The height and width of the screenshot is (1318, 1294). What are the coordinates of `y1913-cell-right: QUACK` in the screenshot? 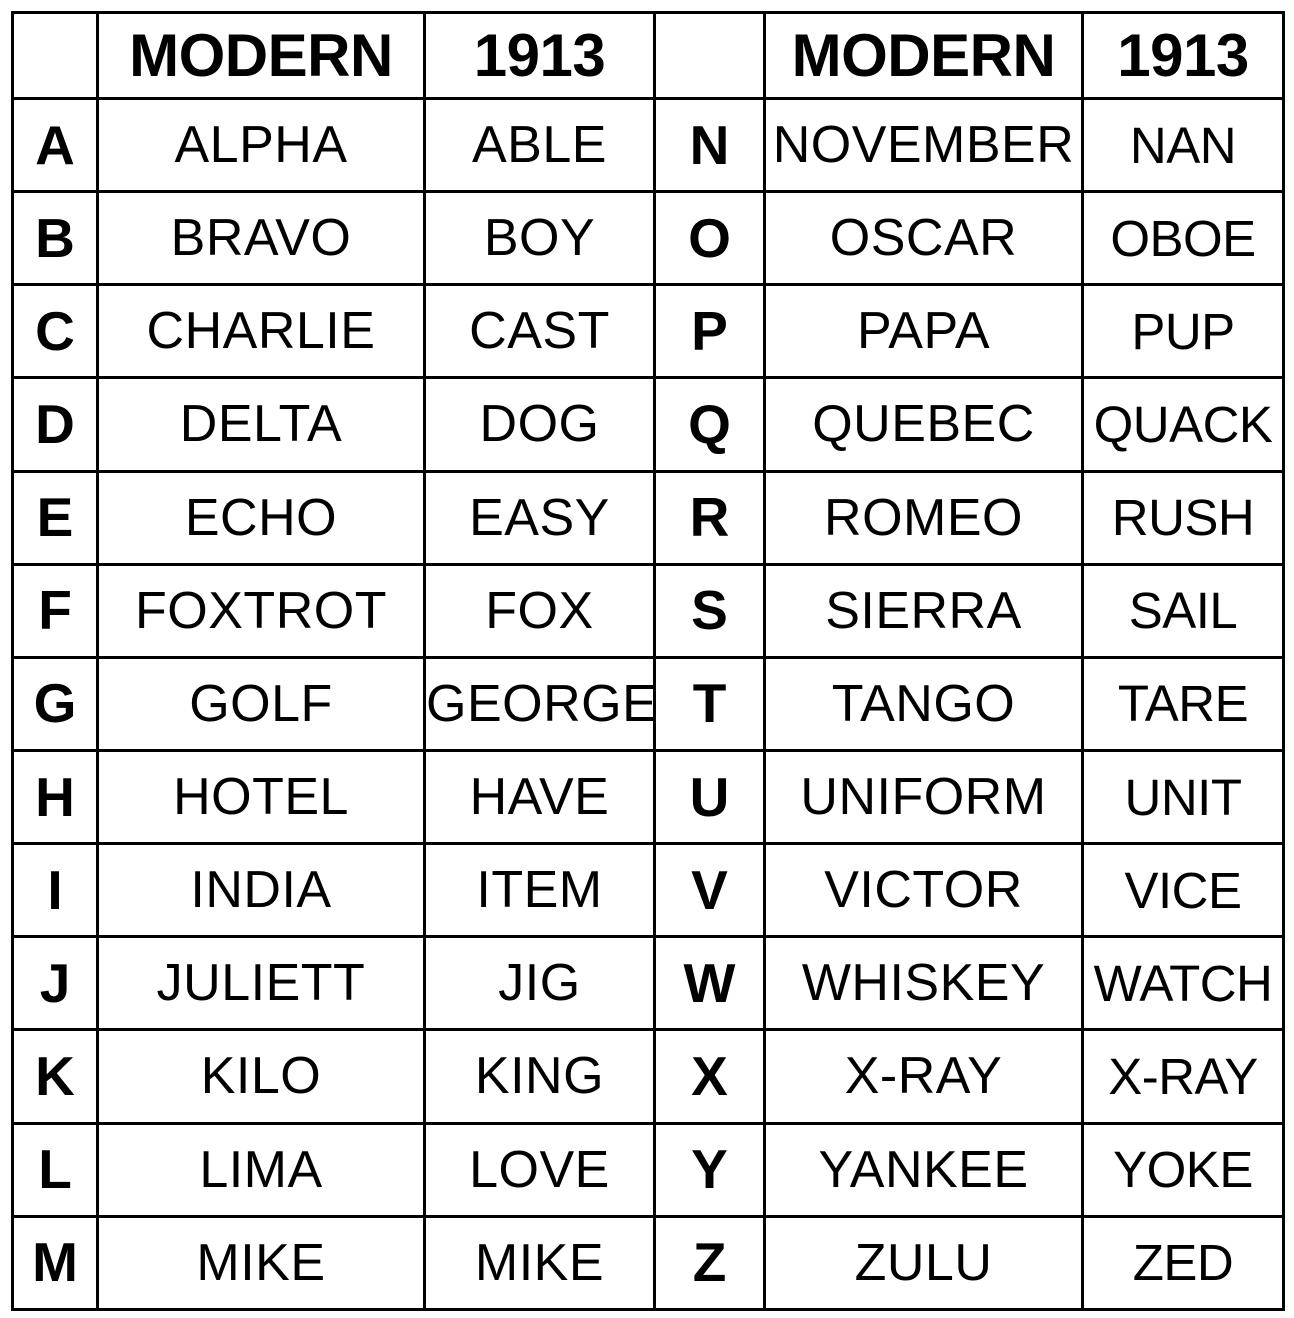 It's located at (1183, 424).